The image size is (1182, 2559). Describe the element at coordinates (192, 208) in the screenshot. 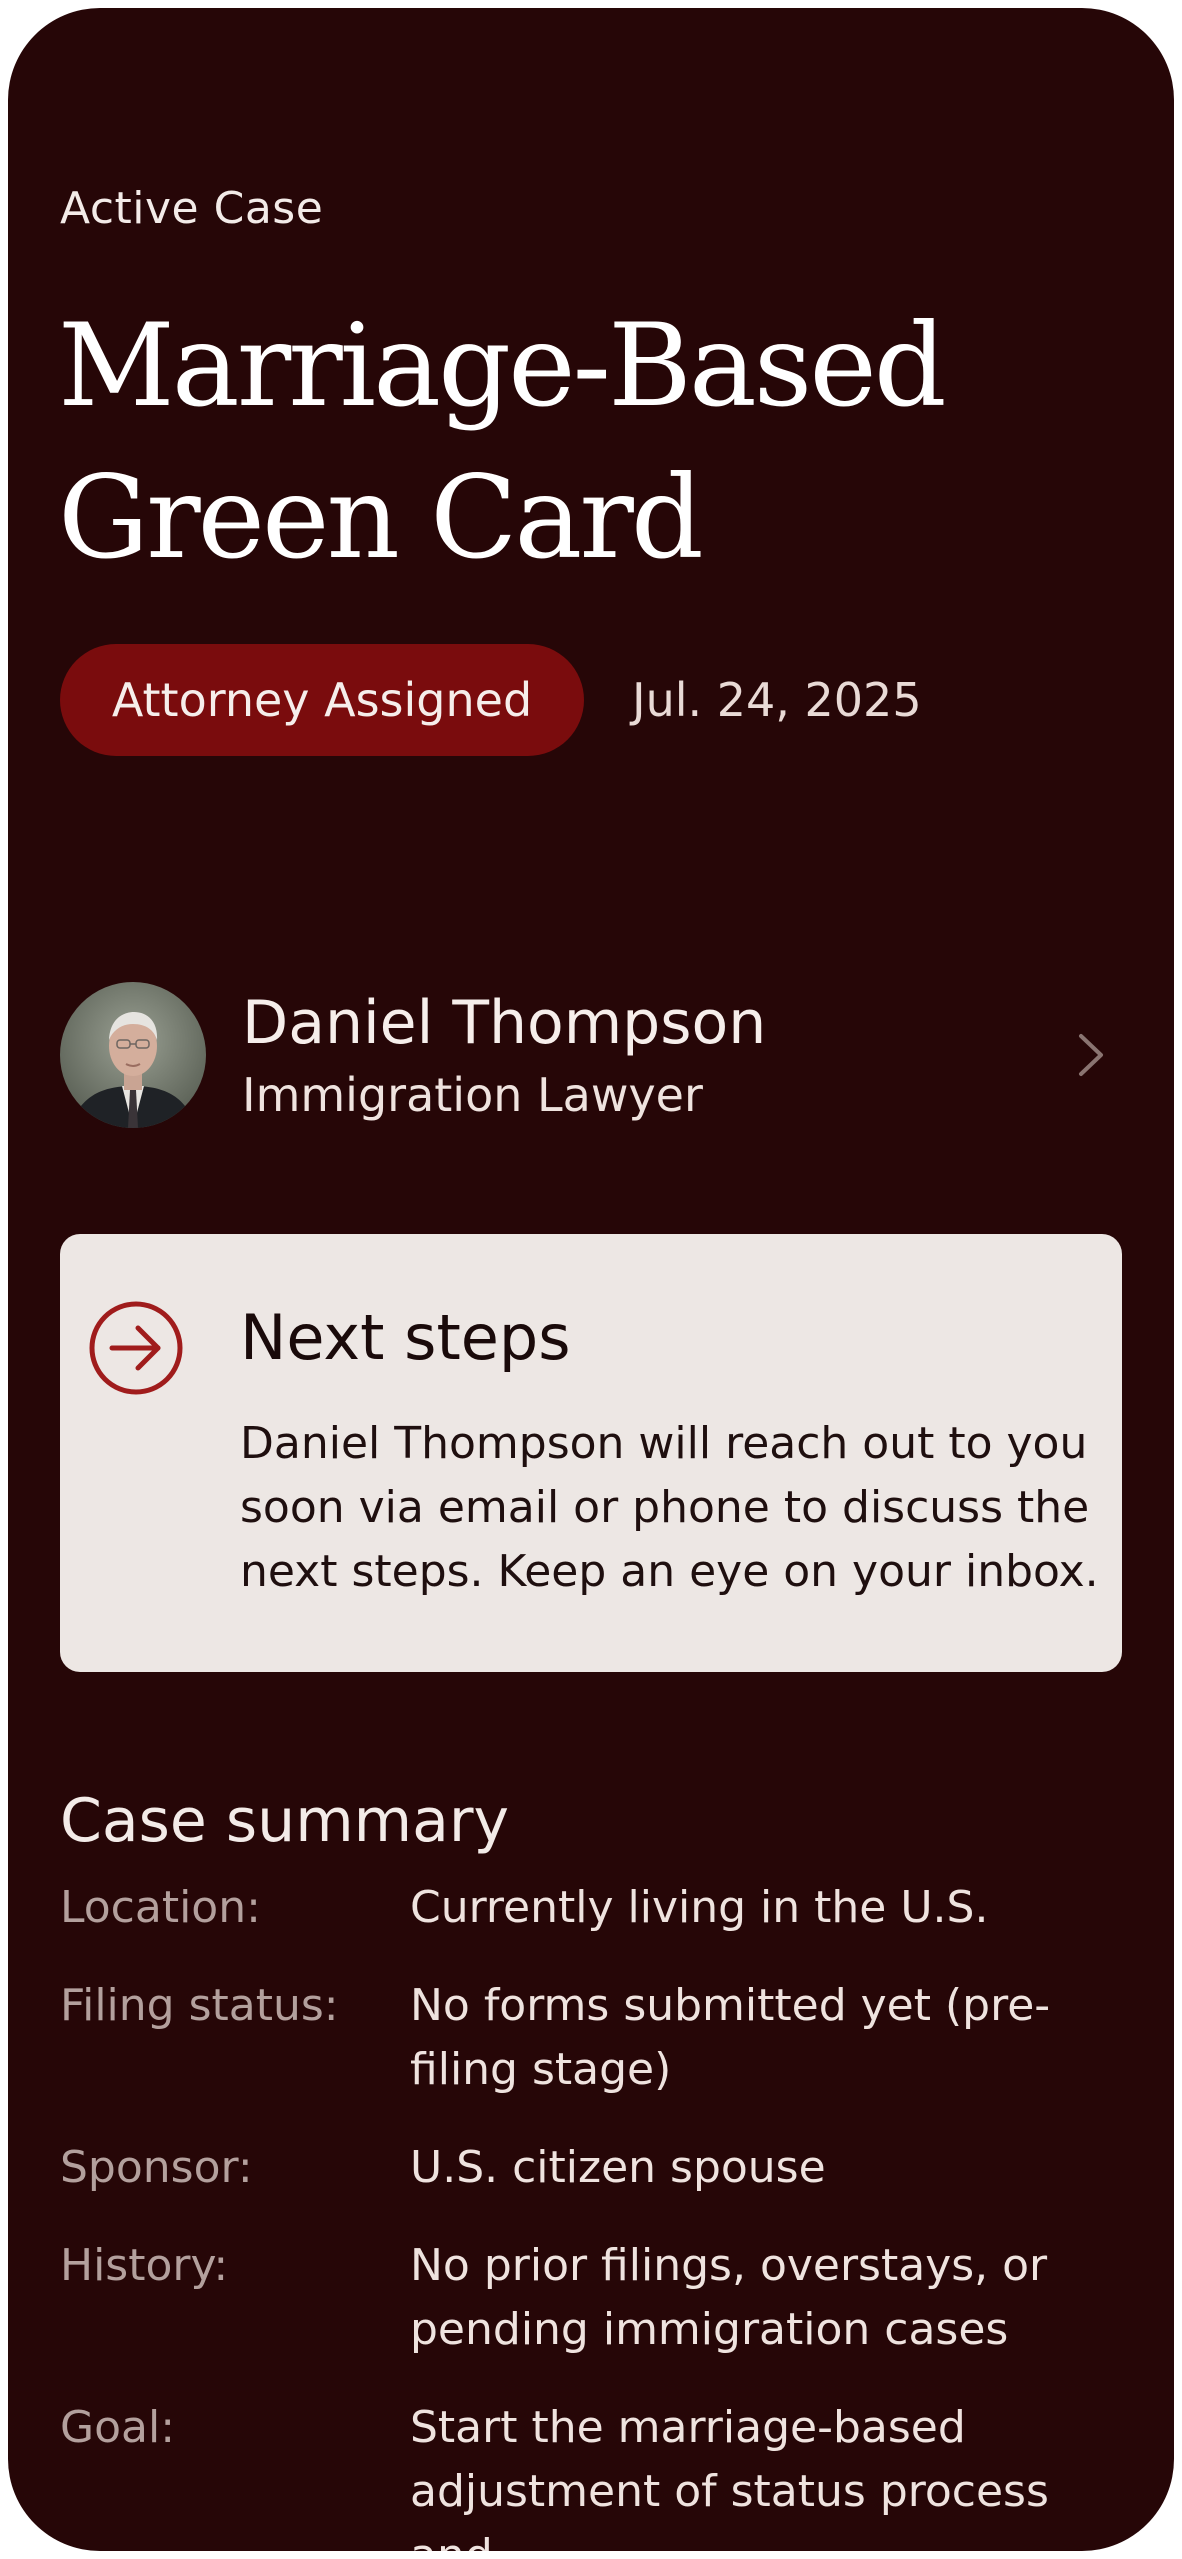

I see `case-status-eyebrow: Active Case` at that location.